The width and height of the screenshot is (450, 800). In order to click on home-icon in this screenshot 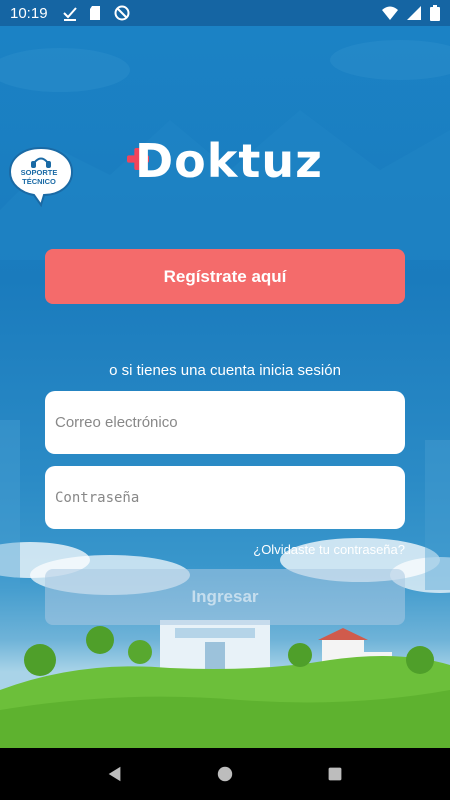, I will do `click(225, 774)`.